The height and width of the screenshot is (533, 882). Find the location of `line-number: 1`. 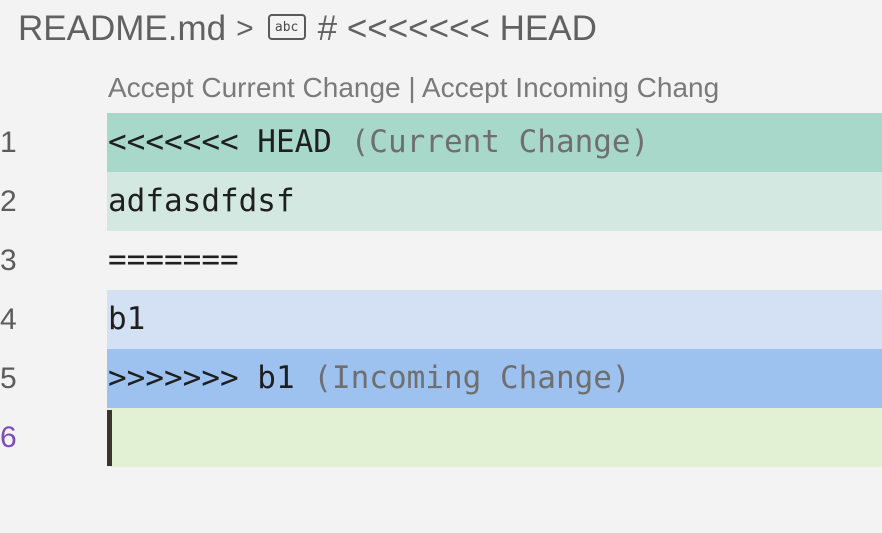

line-number: 1 is located at coordinates (8, 142).